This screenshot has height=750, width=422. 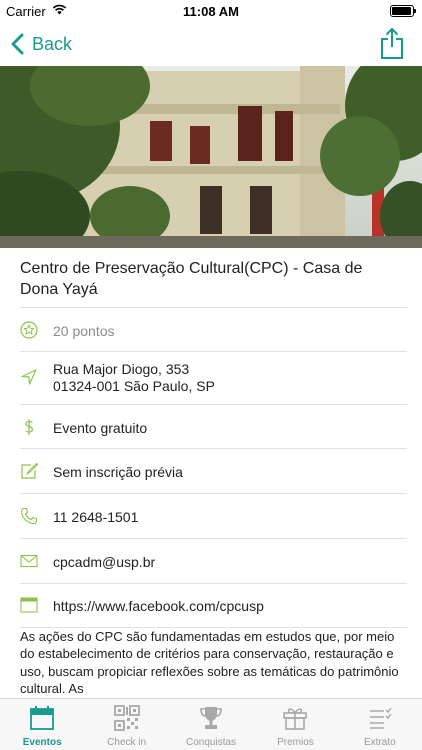 What do you see at coordinates (29, 377) in the screenshot?
I see `navigation-arrow-icon` at bounding box center [29, 377].